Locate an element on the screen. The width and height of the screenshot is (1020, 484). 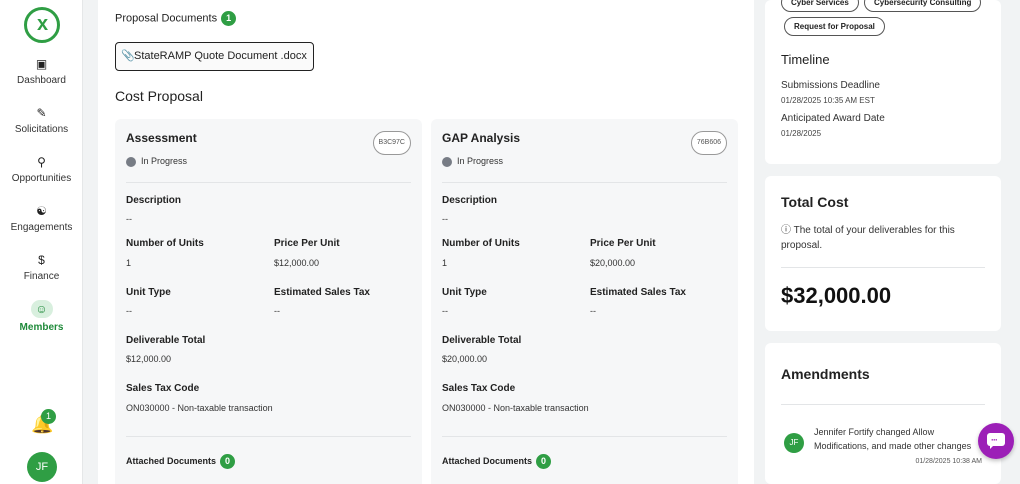
deliverable-title: Assessment is located at coordinates (161, 138).